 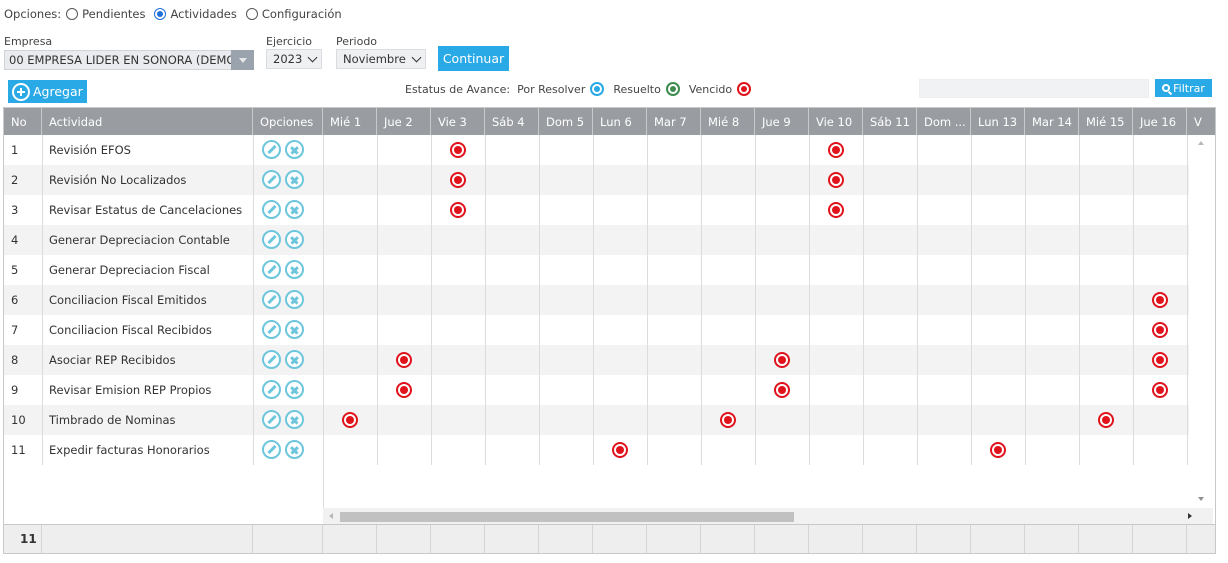 I want to click on header-day: Sáb 4, so click(x=512, y=121).